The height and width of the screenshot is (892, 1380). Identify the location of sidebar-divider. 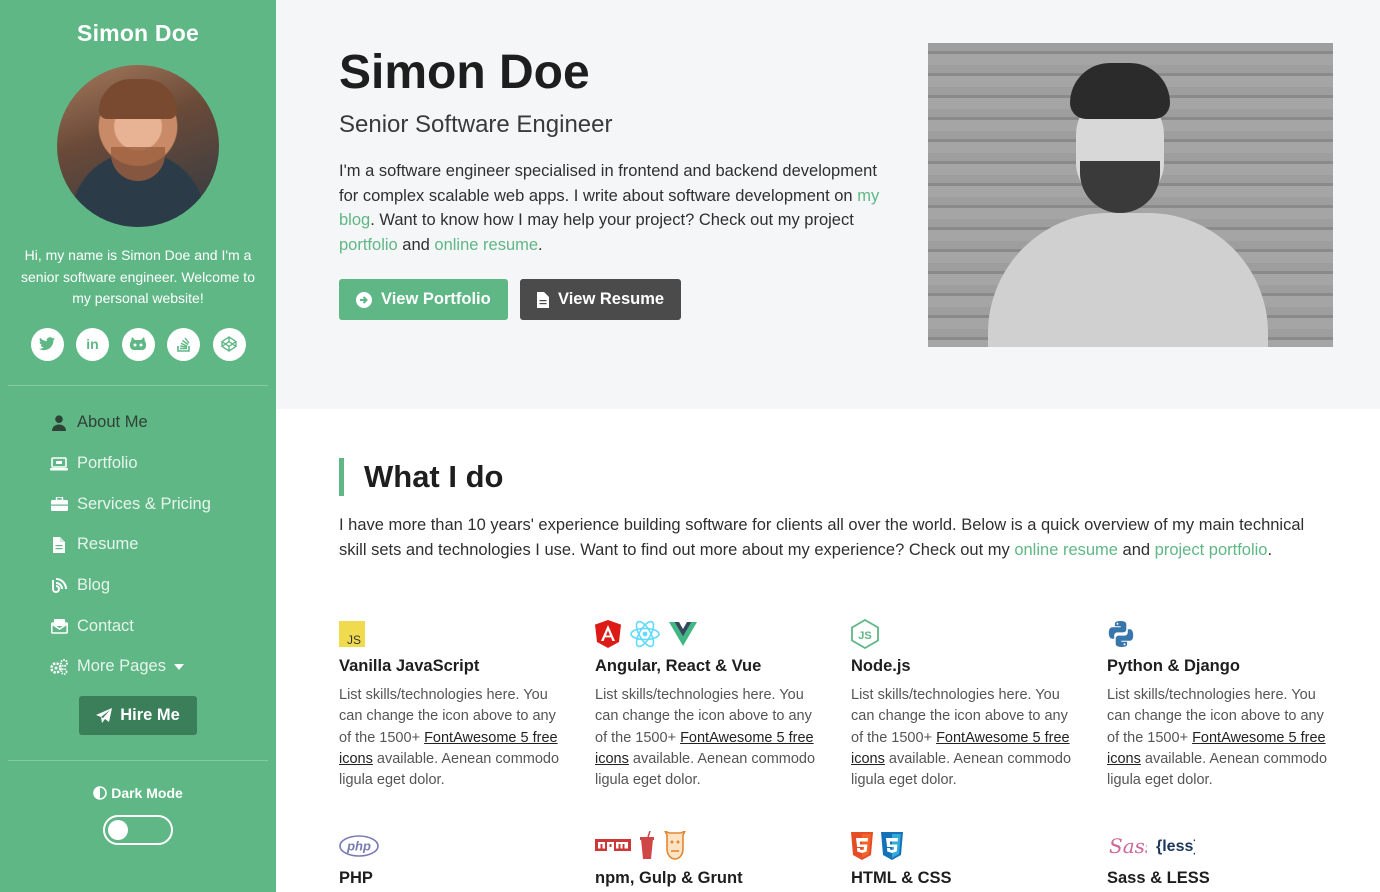
(138, 385).